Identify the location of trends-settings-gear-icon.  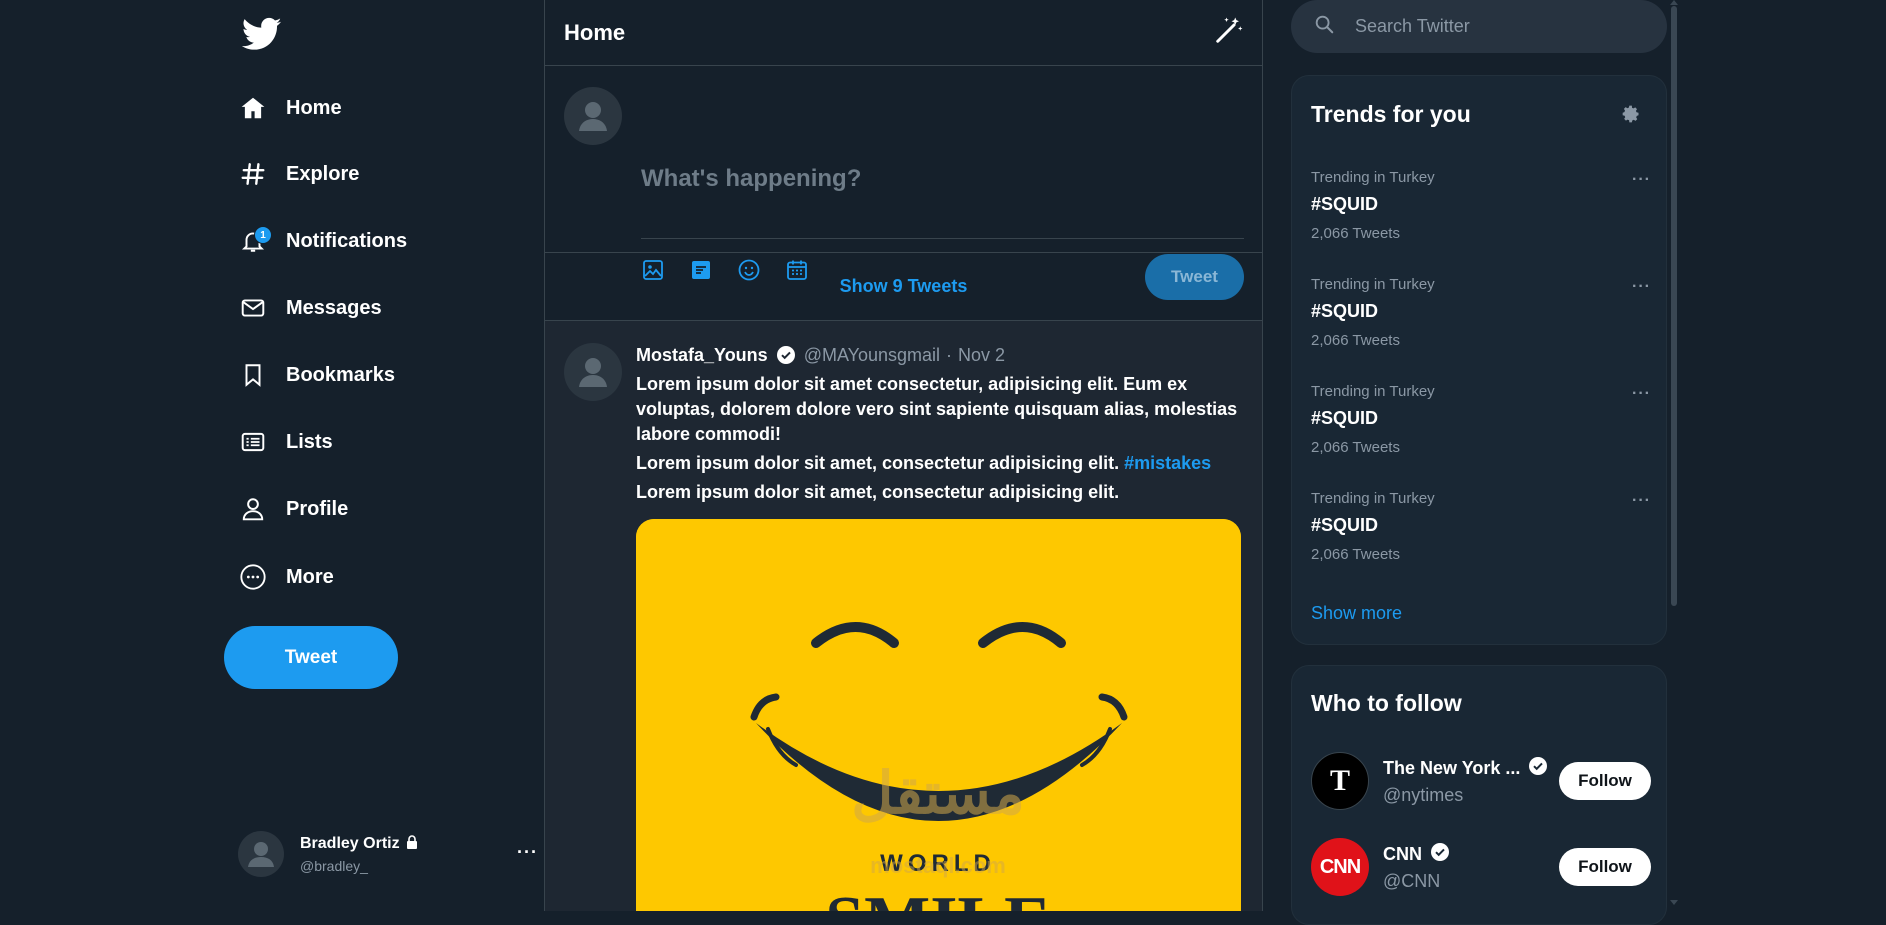
(1631, 116).